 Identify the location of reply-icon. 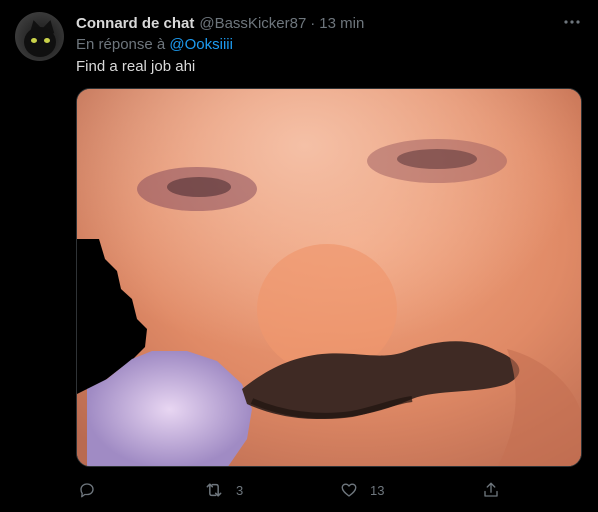
(87, 490).